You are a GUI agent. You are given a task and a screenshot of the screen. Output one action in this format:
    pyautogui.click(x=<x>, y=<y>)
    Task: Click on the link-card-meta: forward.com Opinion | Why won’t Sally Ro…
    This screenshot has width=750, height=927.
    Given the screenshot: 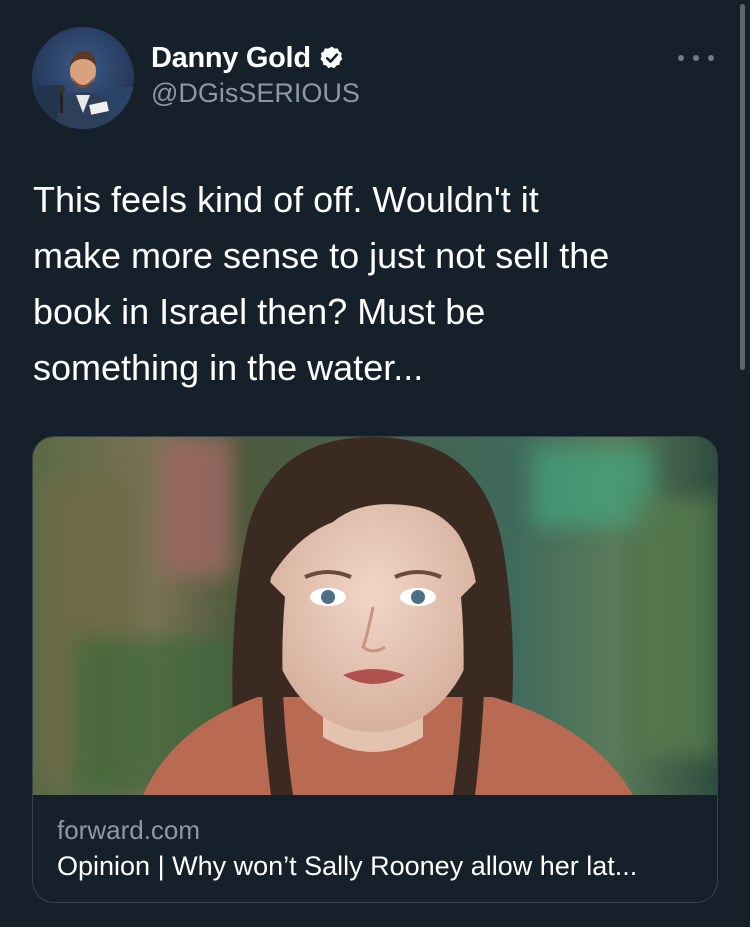 What is the action you would take?
    pyautogui.click(x=375, y=849)
    